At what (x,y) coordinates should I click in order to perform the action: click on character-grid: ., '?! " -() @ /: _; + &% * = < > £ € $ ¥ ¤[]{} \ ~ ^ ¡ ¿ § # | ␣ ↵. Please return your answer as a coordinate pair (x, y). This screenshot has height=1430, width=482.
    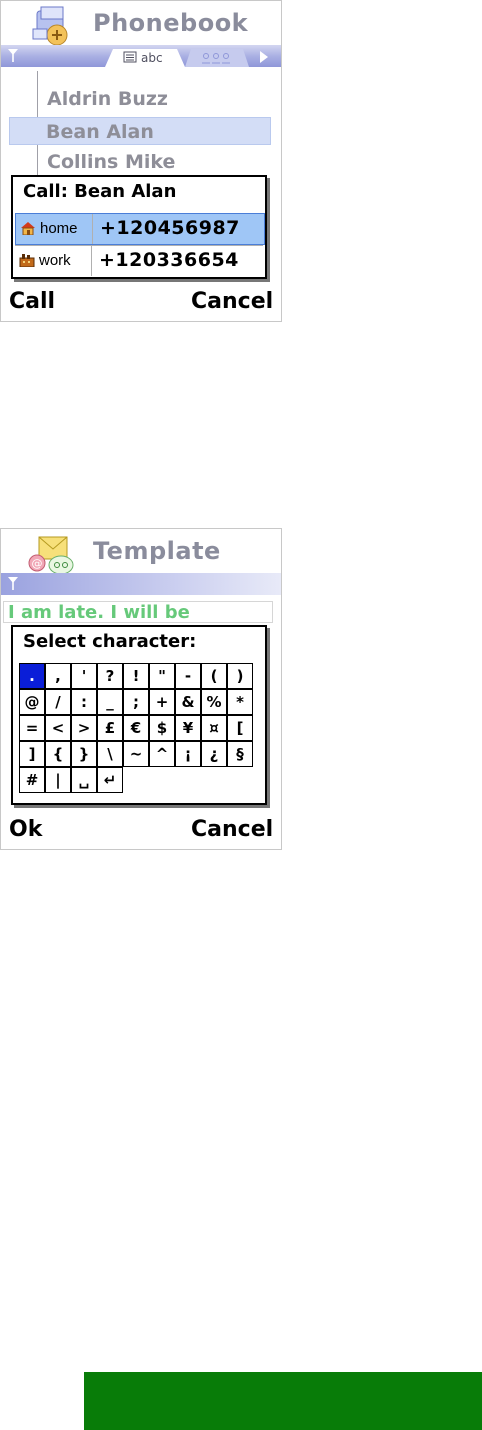
    Looking at the image, I should click on (137, 729).